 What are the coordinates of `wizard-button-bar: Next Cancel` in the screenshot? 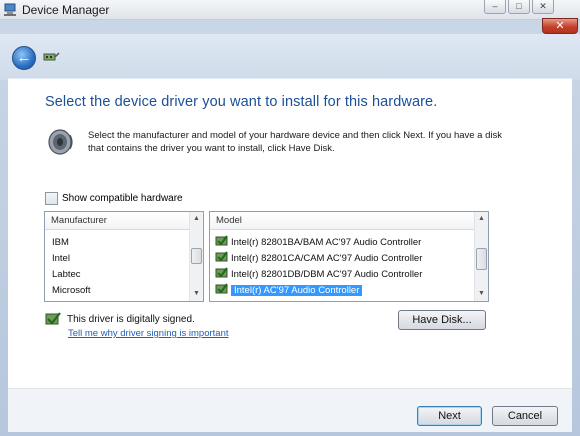 It's located at (290, 410).